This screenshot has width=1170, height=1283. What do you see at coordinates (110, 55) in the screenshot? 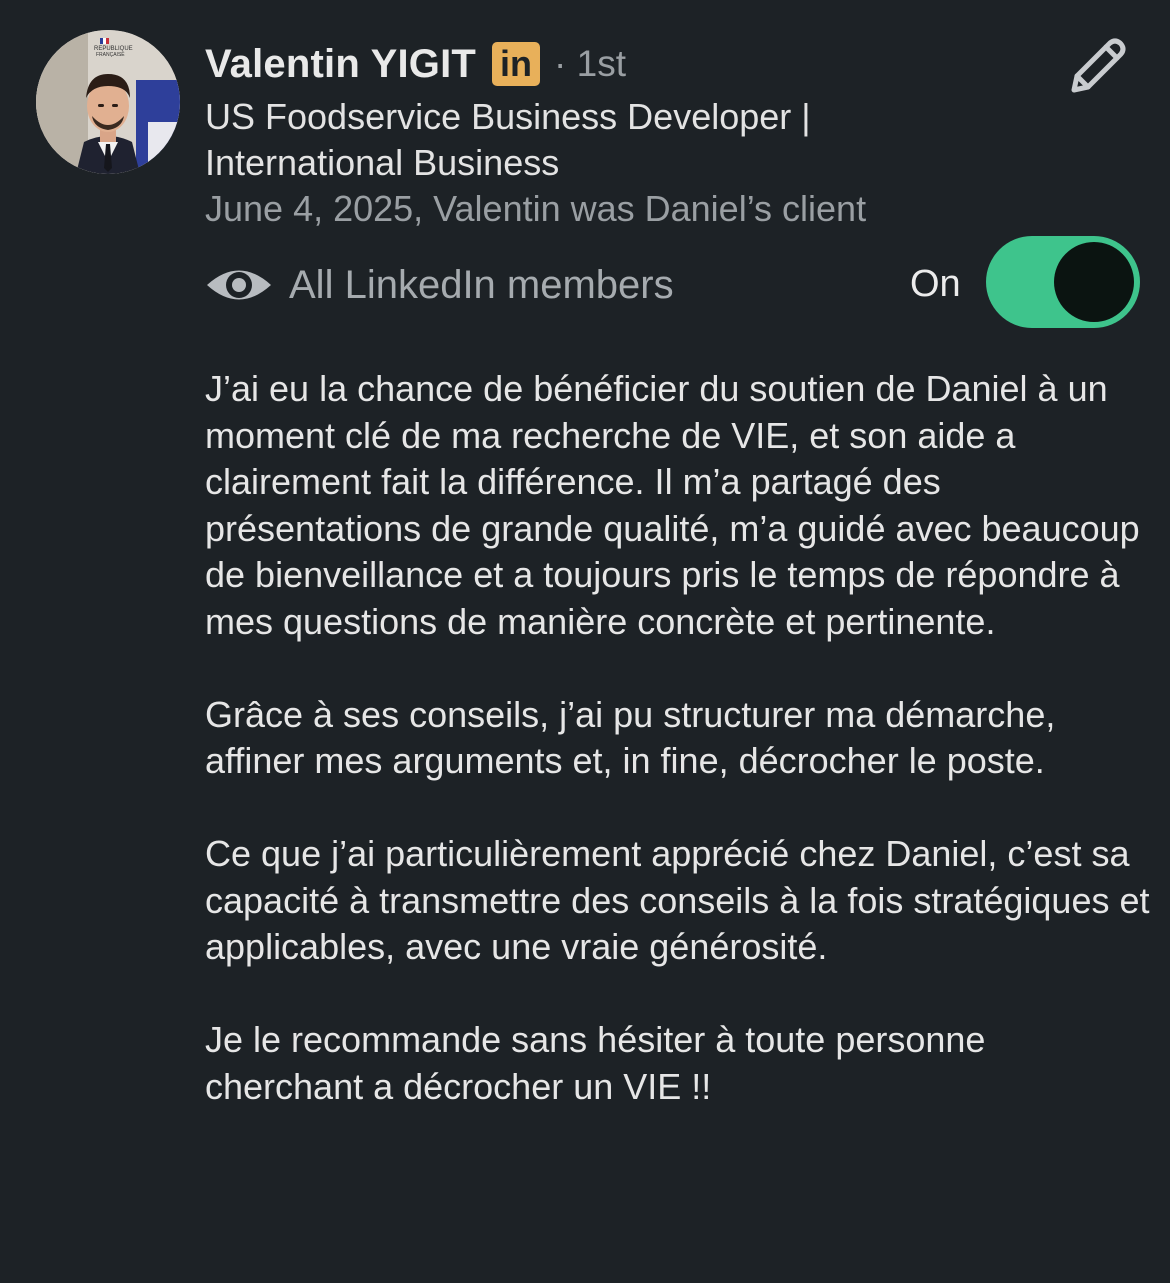
I see `svg-text: FRANÇAISE` at bounding box center [110, 55].